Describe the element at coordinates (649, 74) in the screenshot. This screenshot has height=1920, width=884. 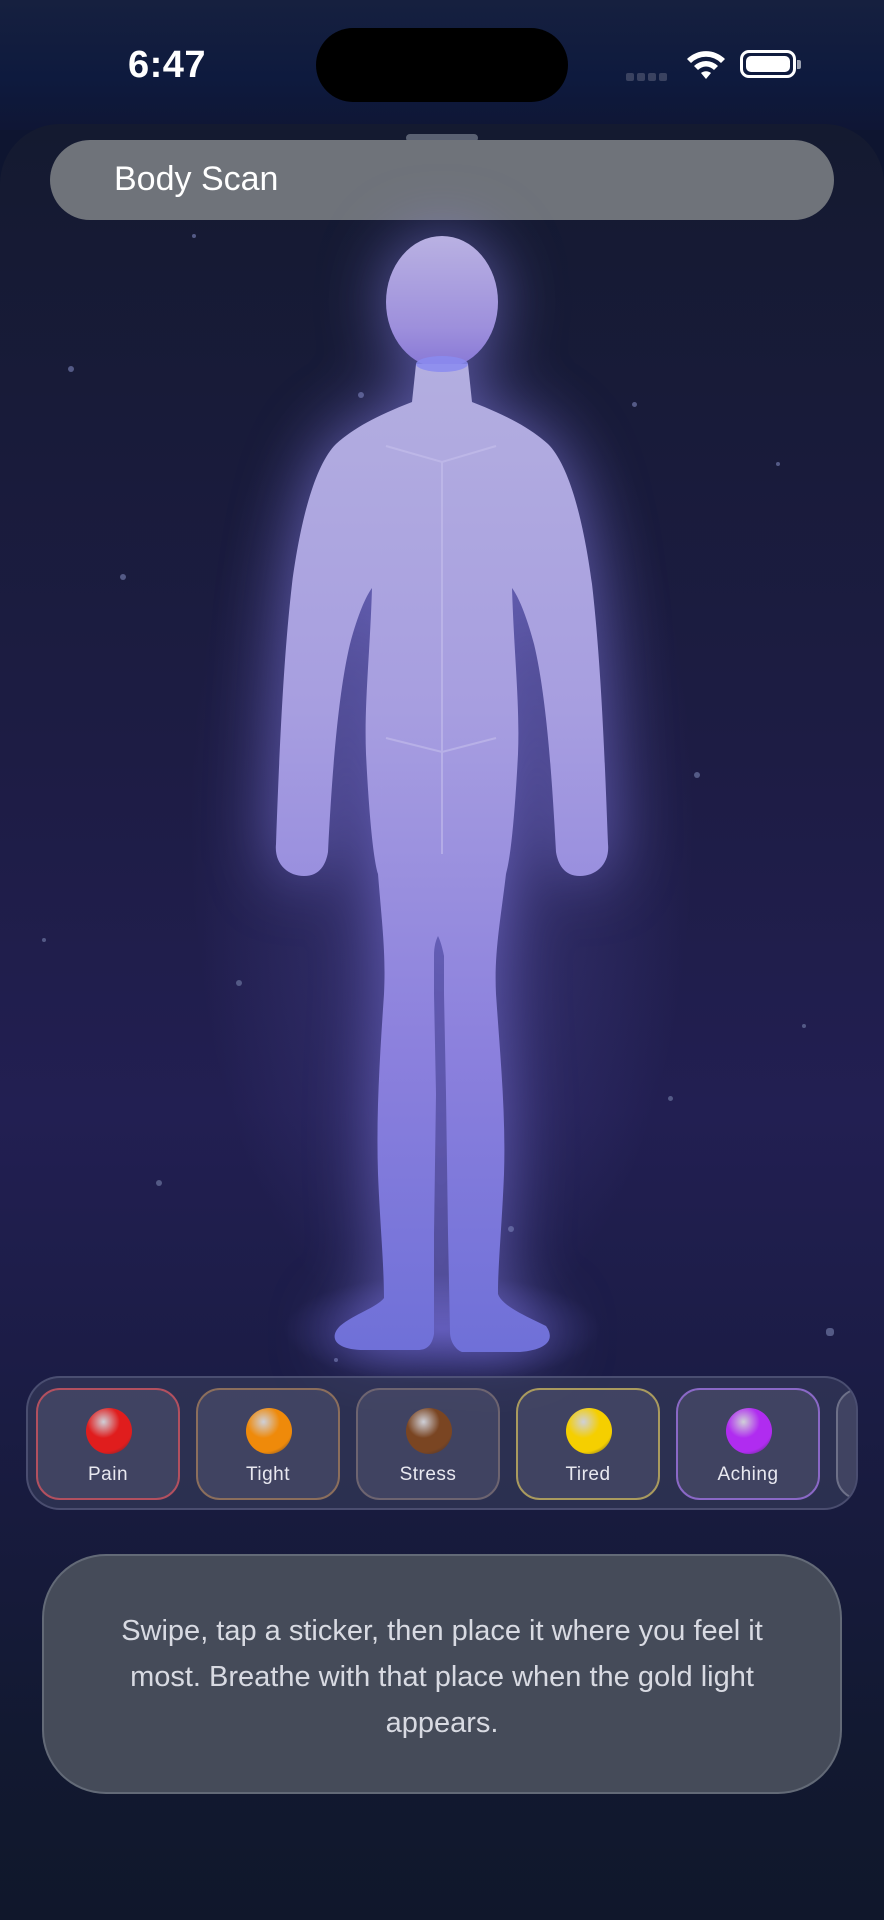
I see `cellular-signal-icon` at that location.